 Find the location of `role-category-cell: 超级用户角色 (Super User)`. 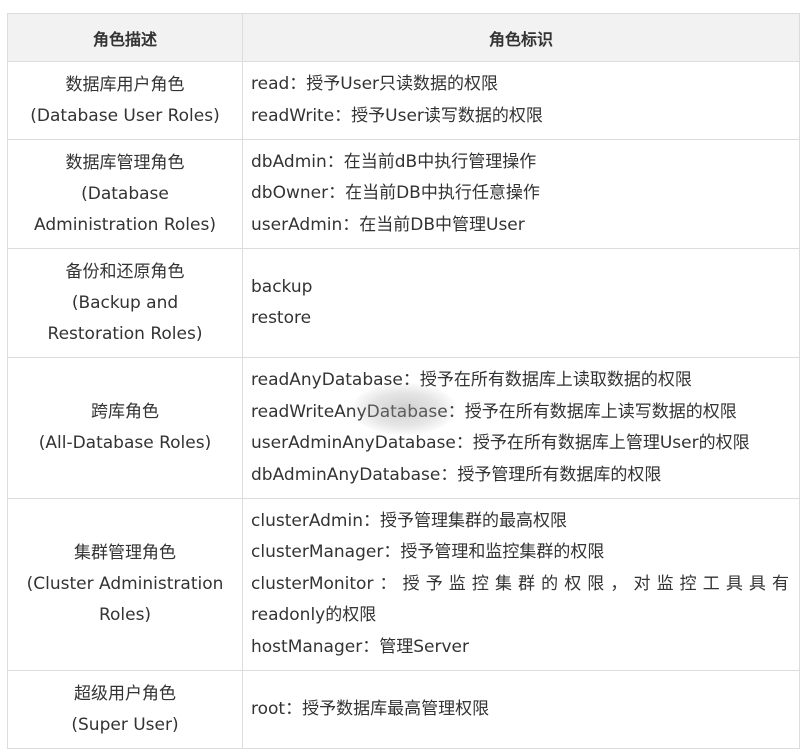

role-category-cell: 超级用户角色 (Super User) is located at coordinates (125, 709).